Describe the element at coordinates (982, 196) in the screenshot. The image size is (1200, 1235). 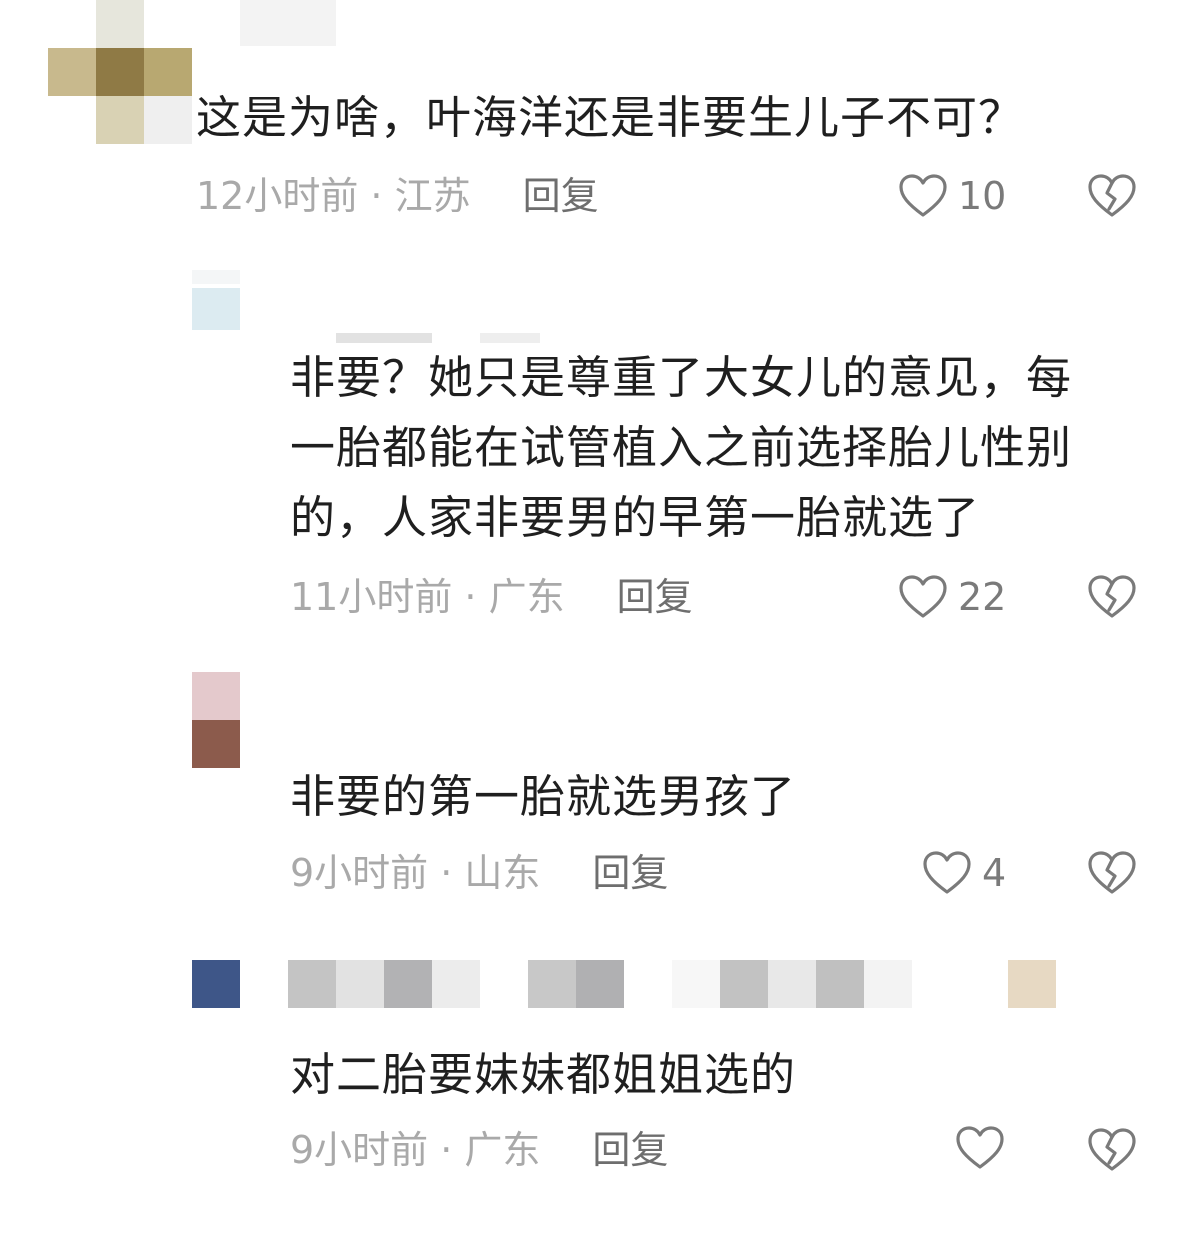
I see `like-count: 10` at that location.